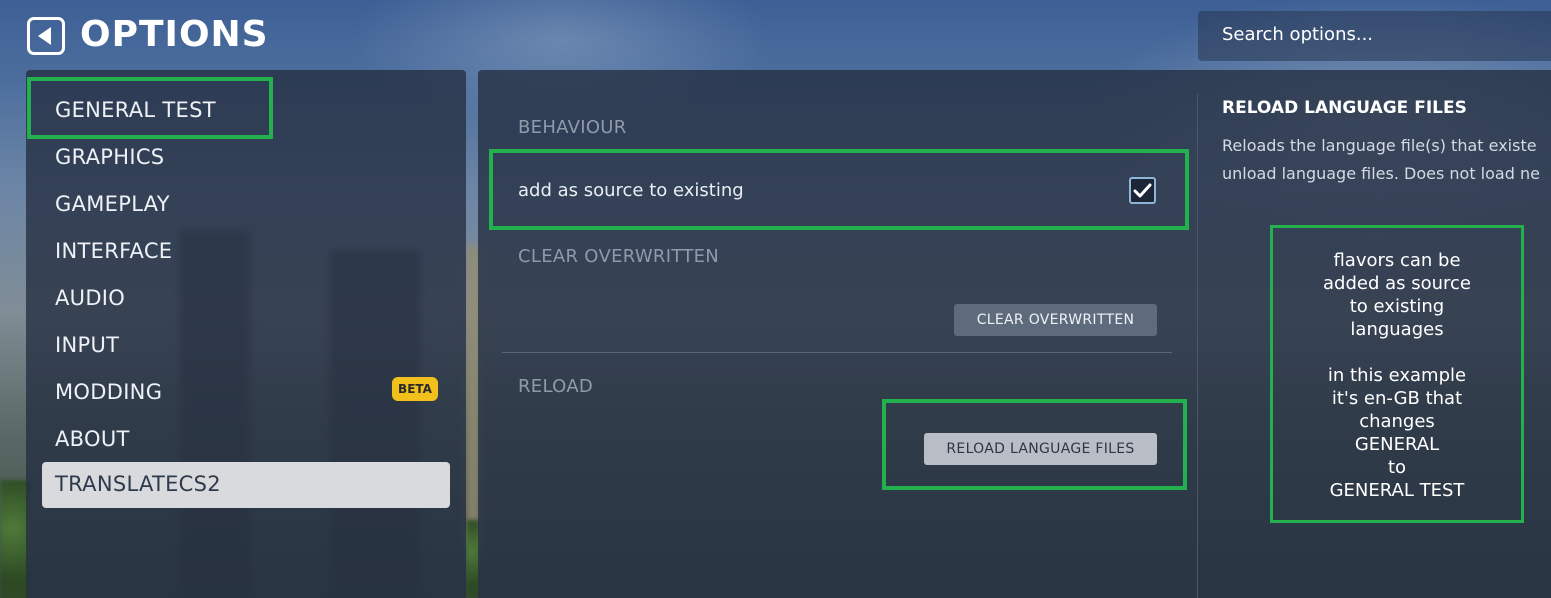 The width and height of the screenshot is (1551, 598). What do you see at coordinates (1197, 346) in the screenshot?
I see `panel-divider` at bounding box center [1197, 346].